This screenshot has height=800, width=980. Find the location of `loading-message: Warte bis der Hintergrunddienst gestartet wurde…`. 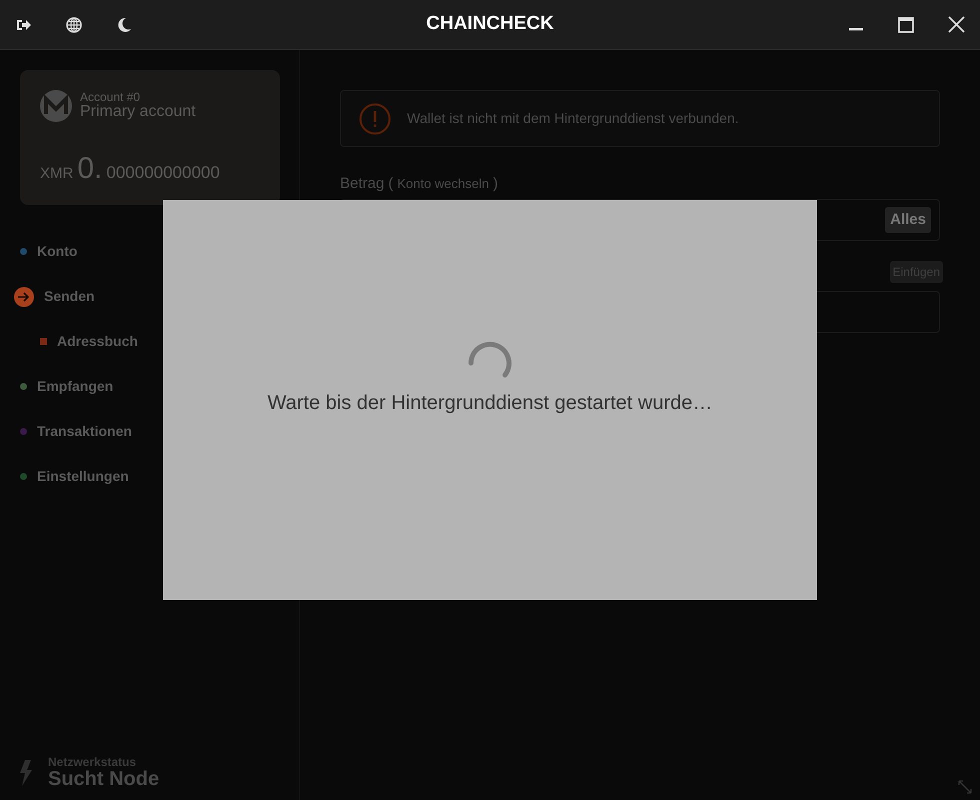

loading-message: Warte bis der Hintergrunddienst gestartet wurde… is located at coordinates (490, 403).